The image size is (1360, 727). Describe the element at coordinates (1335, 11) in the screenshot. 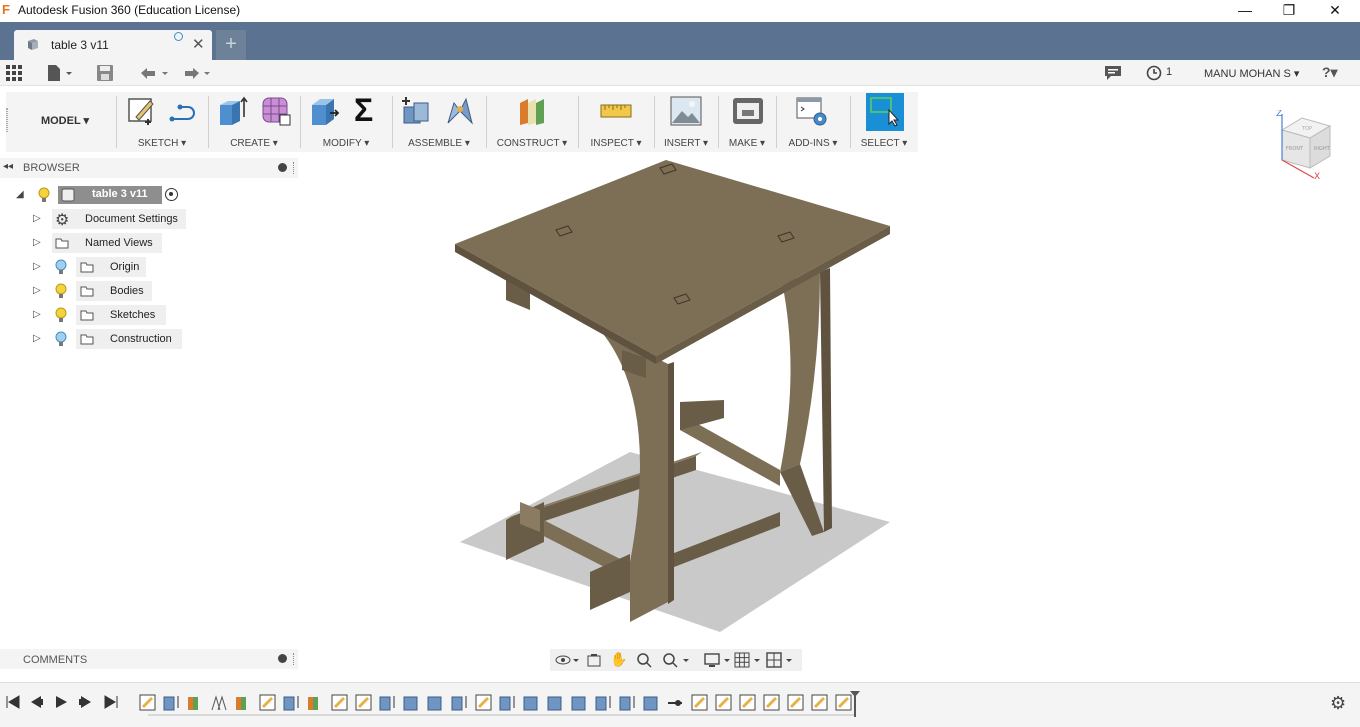

I see `close-window-button: ✕` at that location.